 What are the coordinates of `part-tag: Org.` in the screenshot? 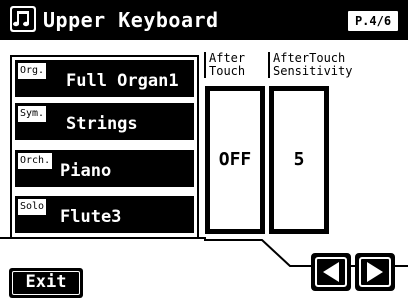 It's located at (32, 71).